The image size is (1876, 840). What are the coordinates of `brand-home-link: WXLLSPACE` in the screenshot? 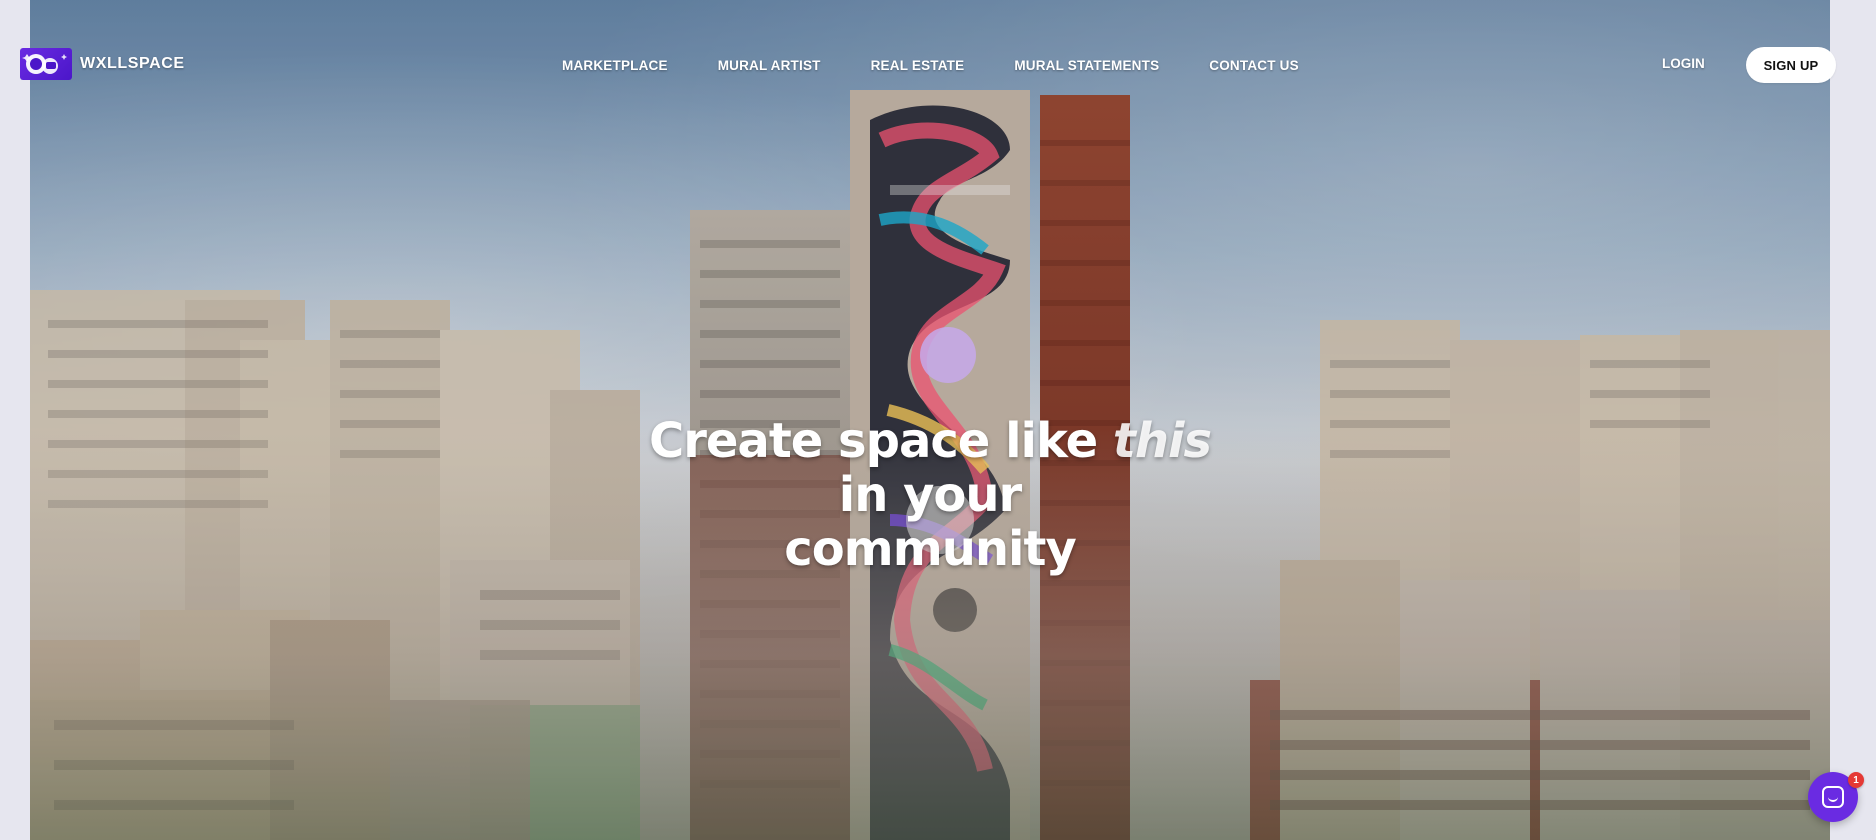 It's located at (102, 64).